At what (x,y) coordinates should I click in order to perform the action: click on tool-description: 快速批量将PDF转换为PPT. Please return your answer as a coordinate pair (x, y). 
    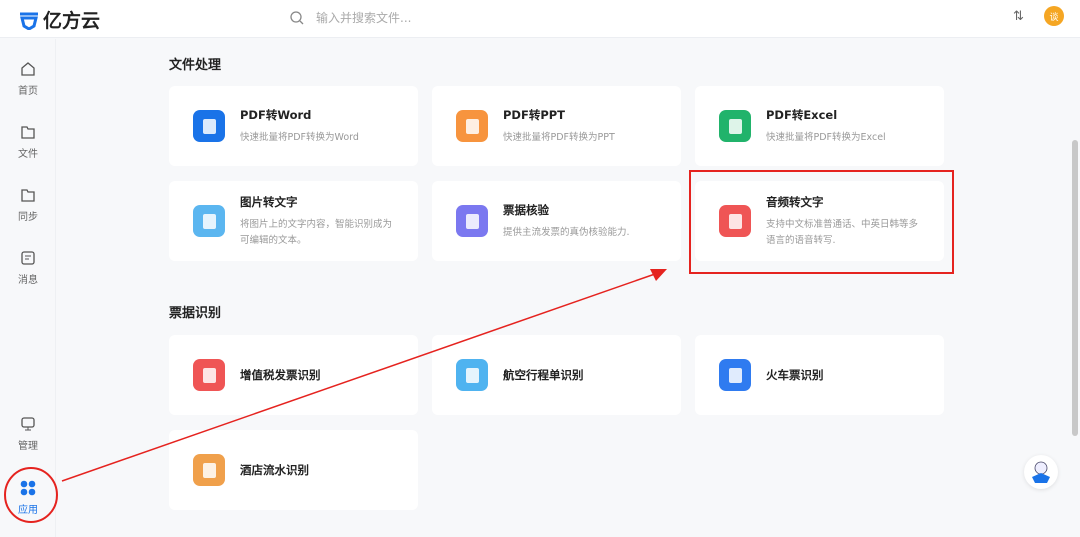
    Looking at the image, I should click on (559, 137).